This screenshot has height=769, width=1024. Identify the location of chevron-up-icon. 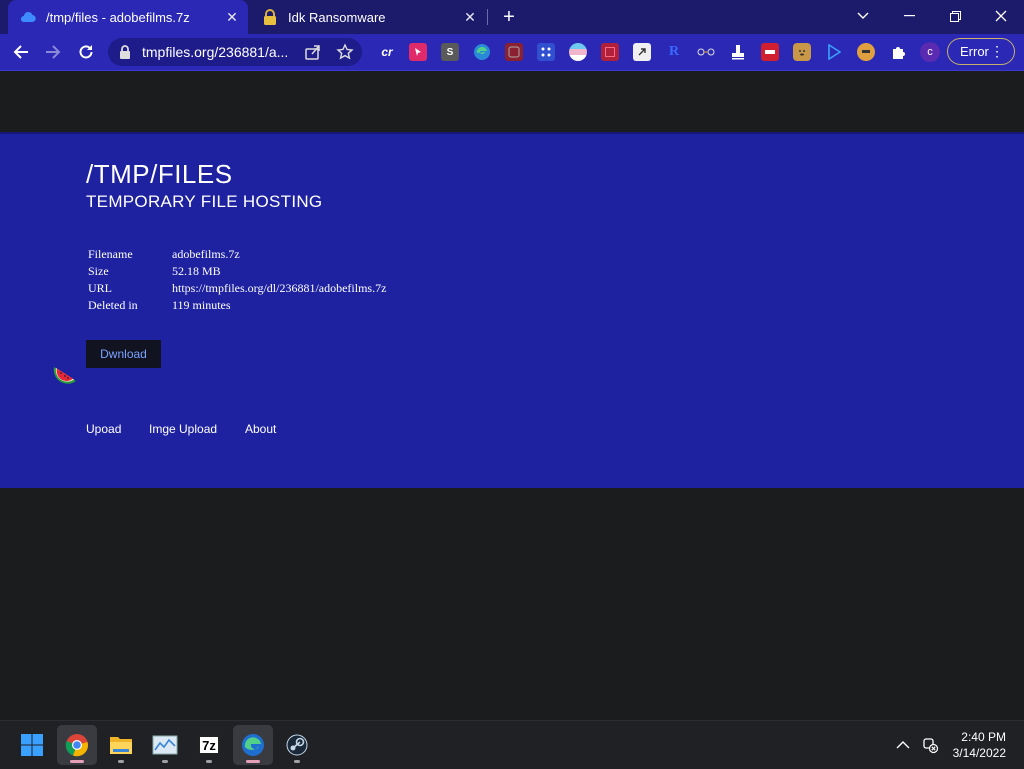
(904, 745).